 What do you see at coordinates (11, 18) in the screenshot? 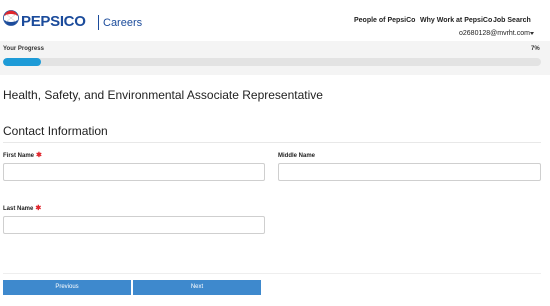
I see `pepsi-globe-logo-icon` at bounding box center [11, 18].